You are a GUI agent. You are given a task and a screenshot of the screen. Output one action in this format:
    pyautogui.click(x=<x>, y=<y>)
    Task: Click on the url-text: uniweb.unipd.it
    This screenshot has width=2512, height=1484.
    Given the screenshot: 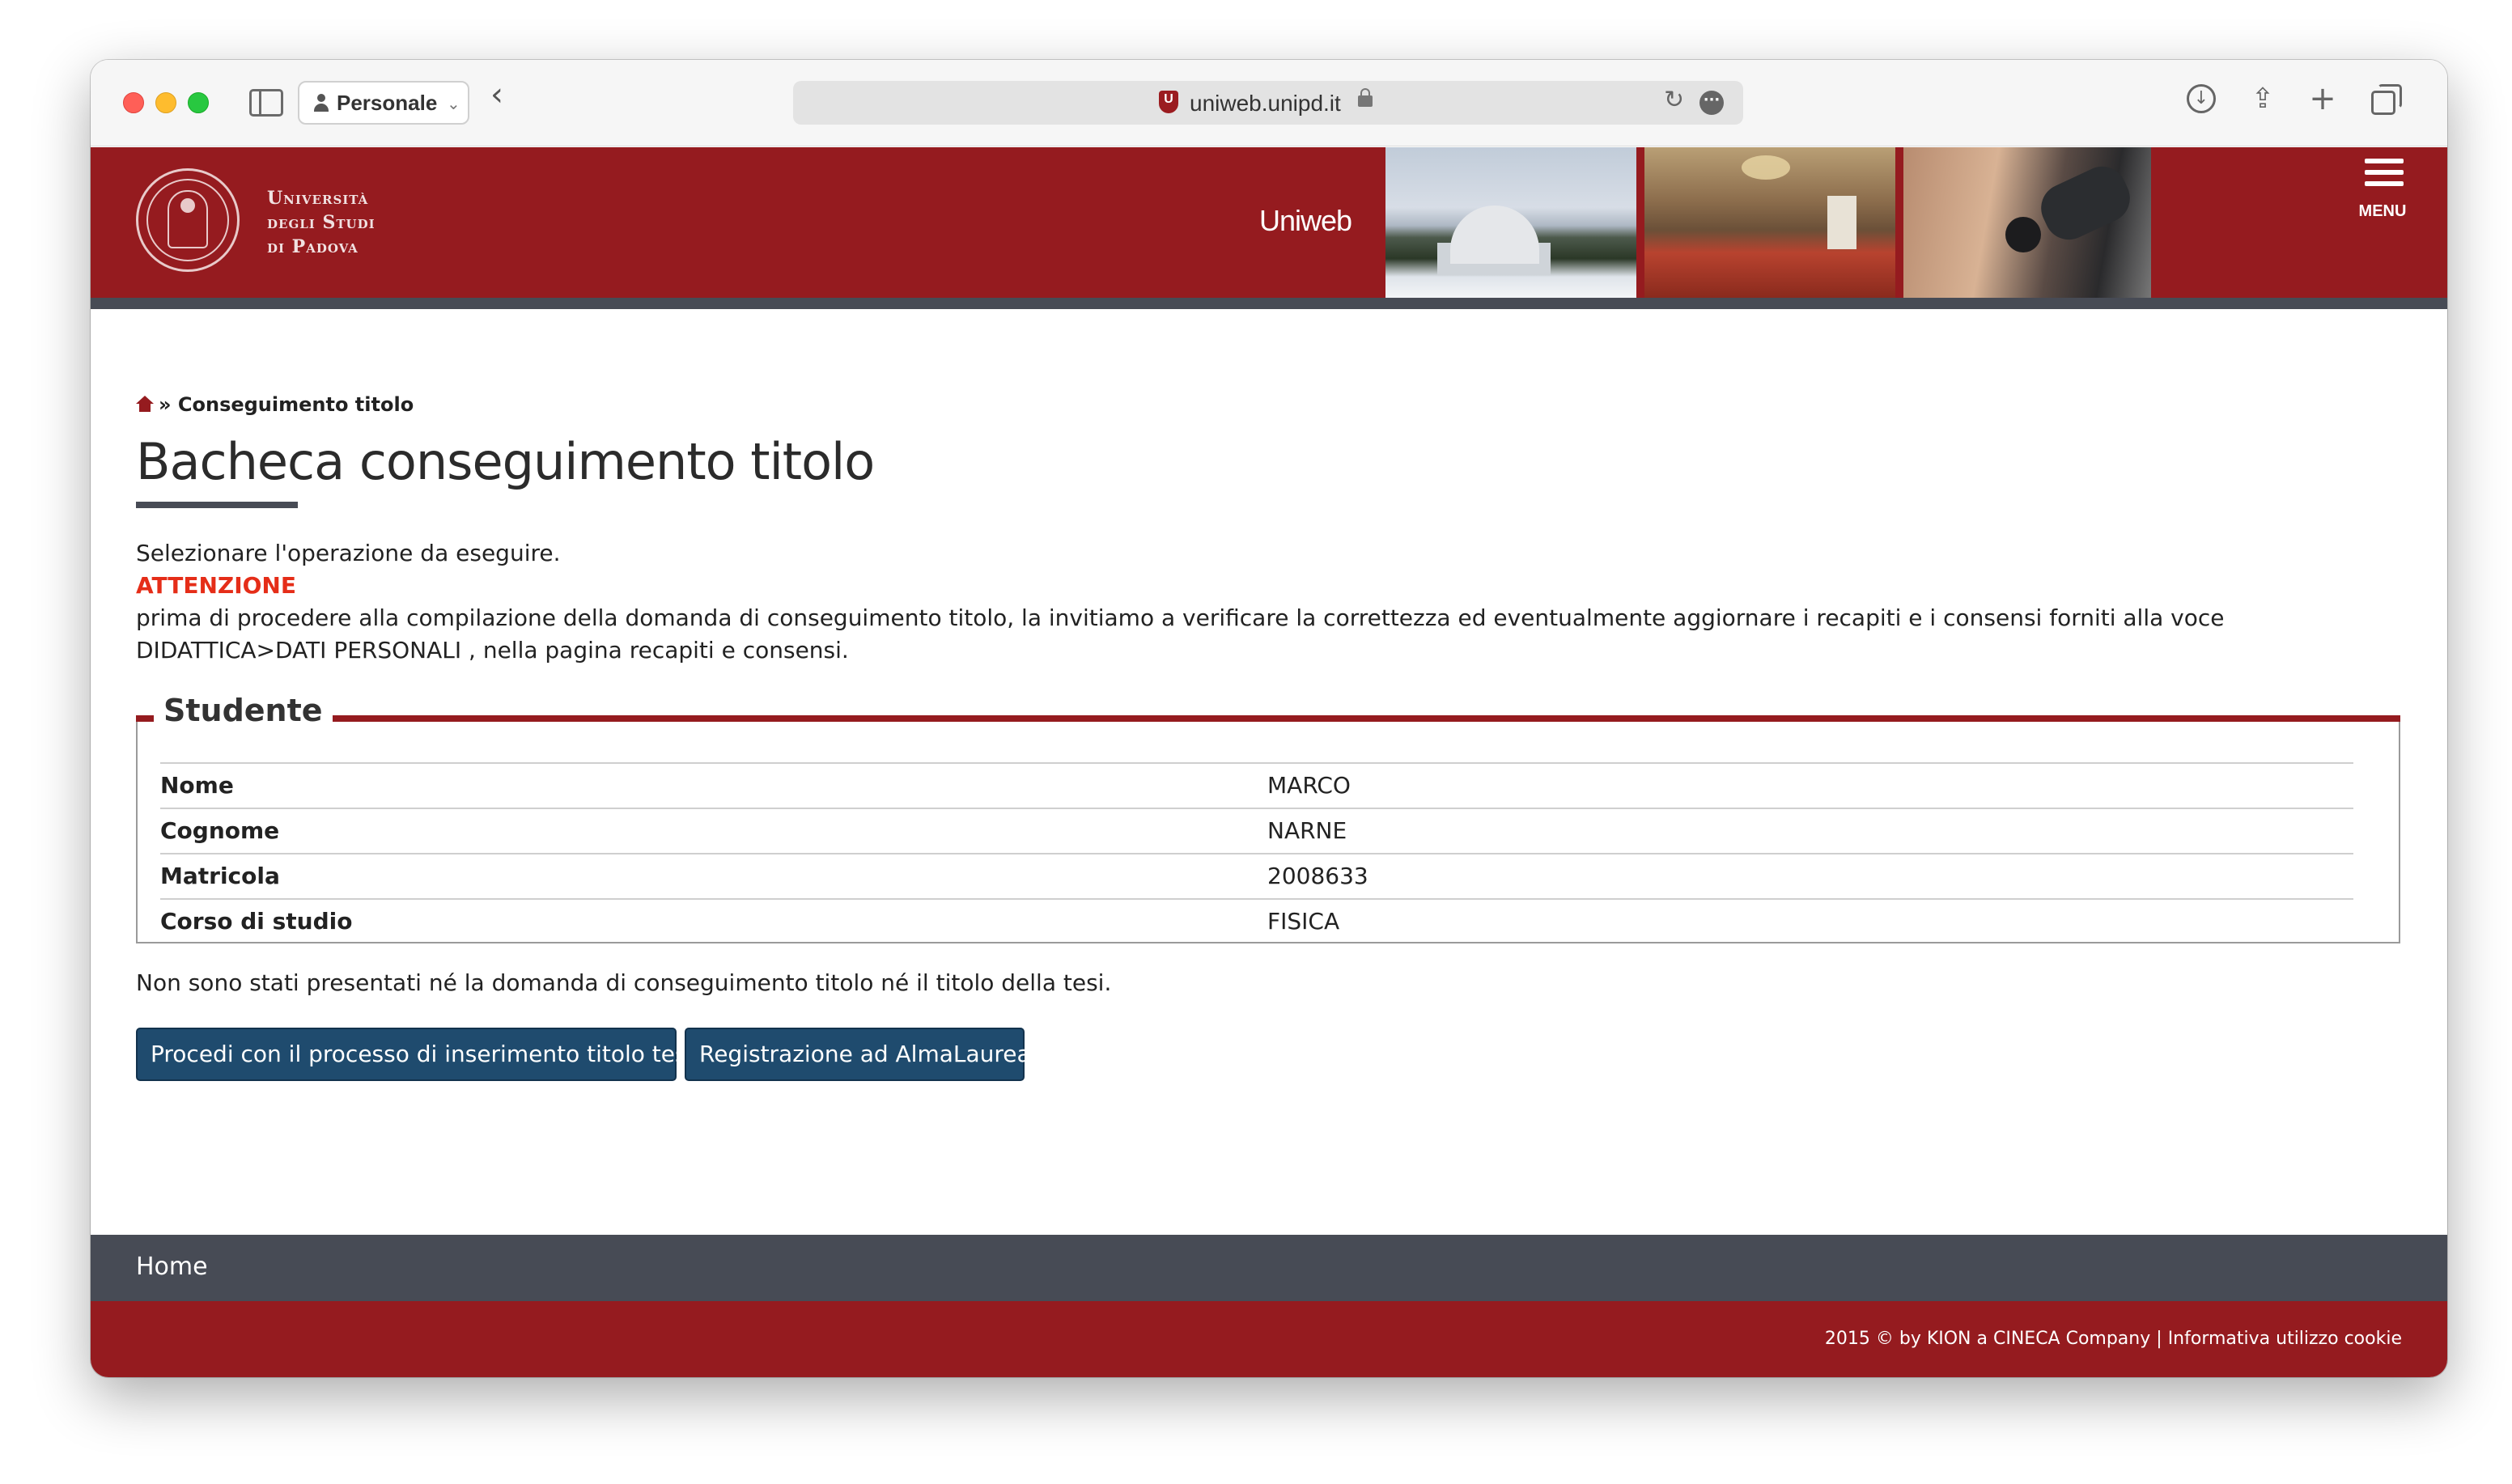 What is the action you would take?
    pyautogui.click(x=1265, y=104)
    